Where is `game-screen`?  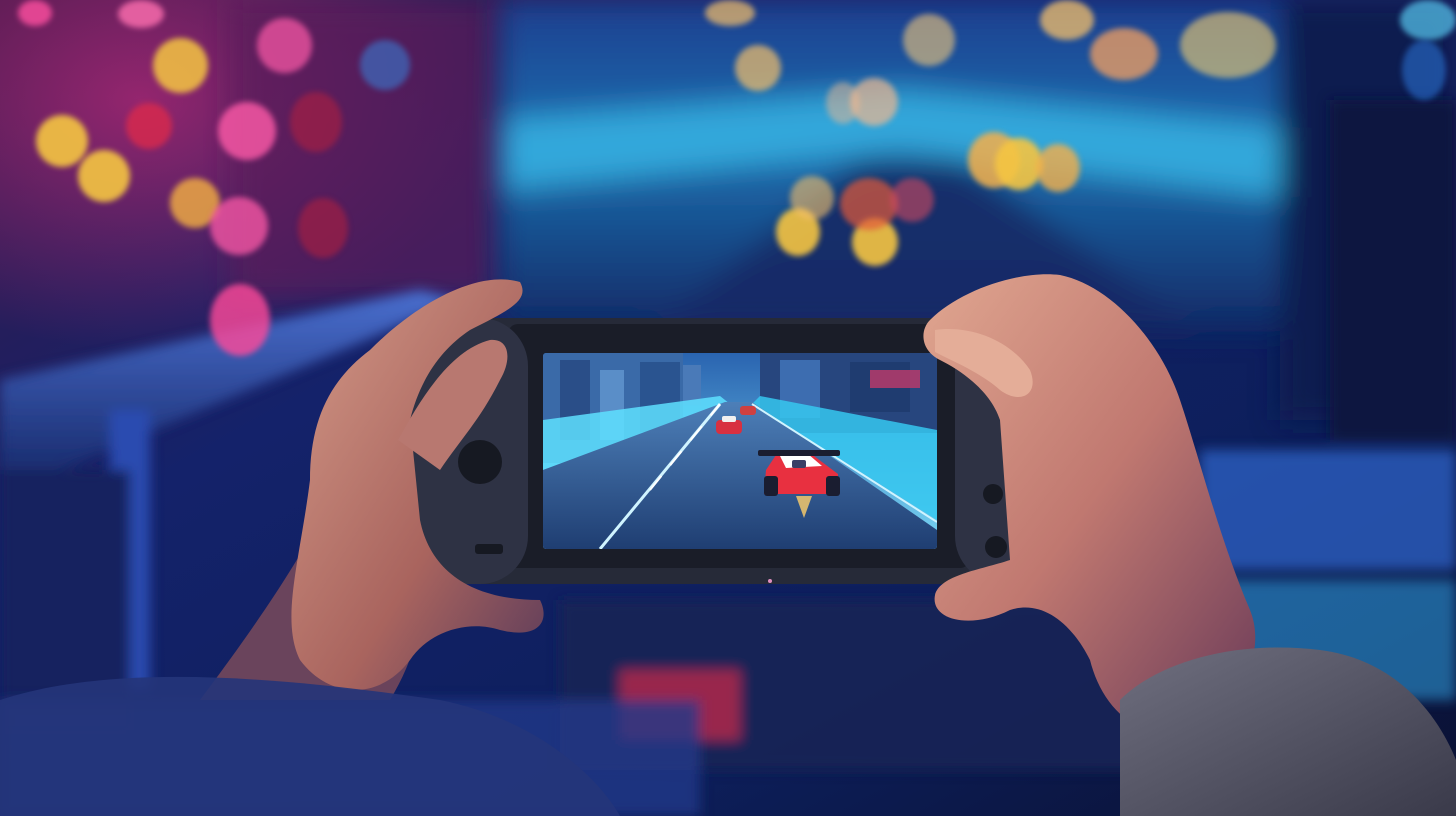
game-screen is located at coordinates (740, 451).